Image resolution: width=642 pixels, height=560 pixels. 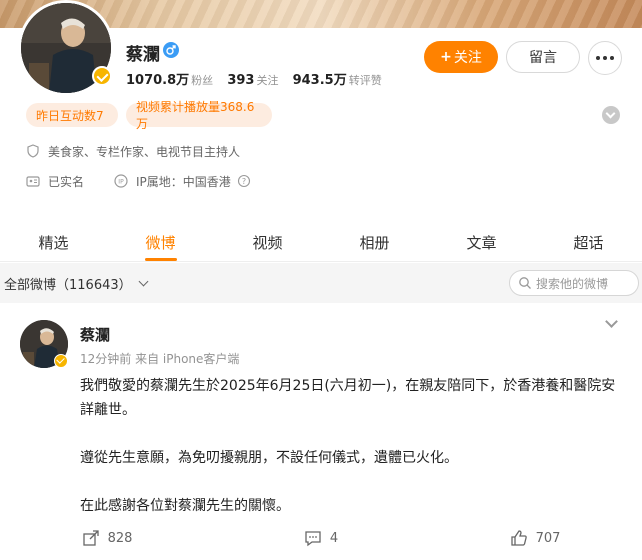 What do you see at coordinates (171, 50) in the screenshot?
I see `male-symbol-icon` at bounding box center [171, 50].